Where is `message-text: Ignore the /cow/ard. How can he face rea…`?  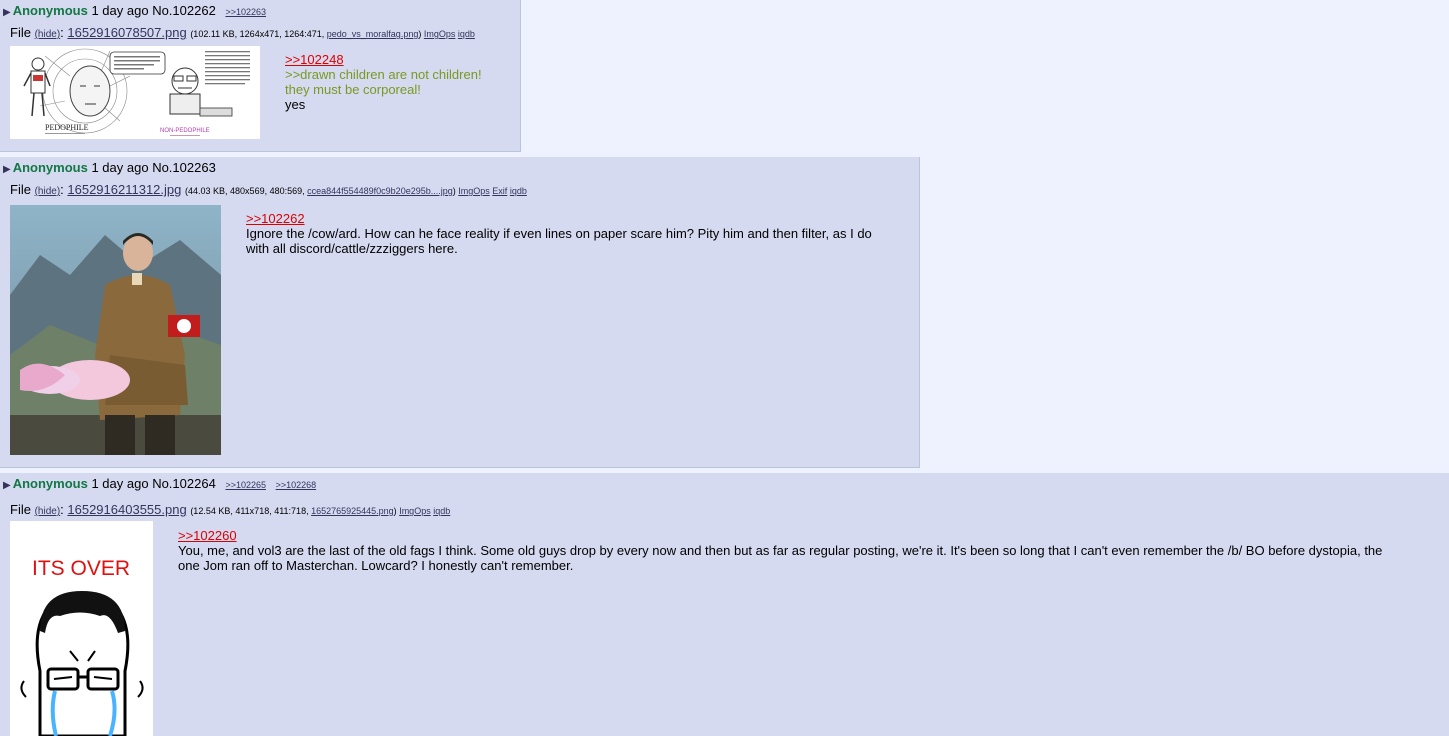 message-text: Ignore the /cow/ard. How can he face rea… is located at coordinates (559, 233).